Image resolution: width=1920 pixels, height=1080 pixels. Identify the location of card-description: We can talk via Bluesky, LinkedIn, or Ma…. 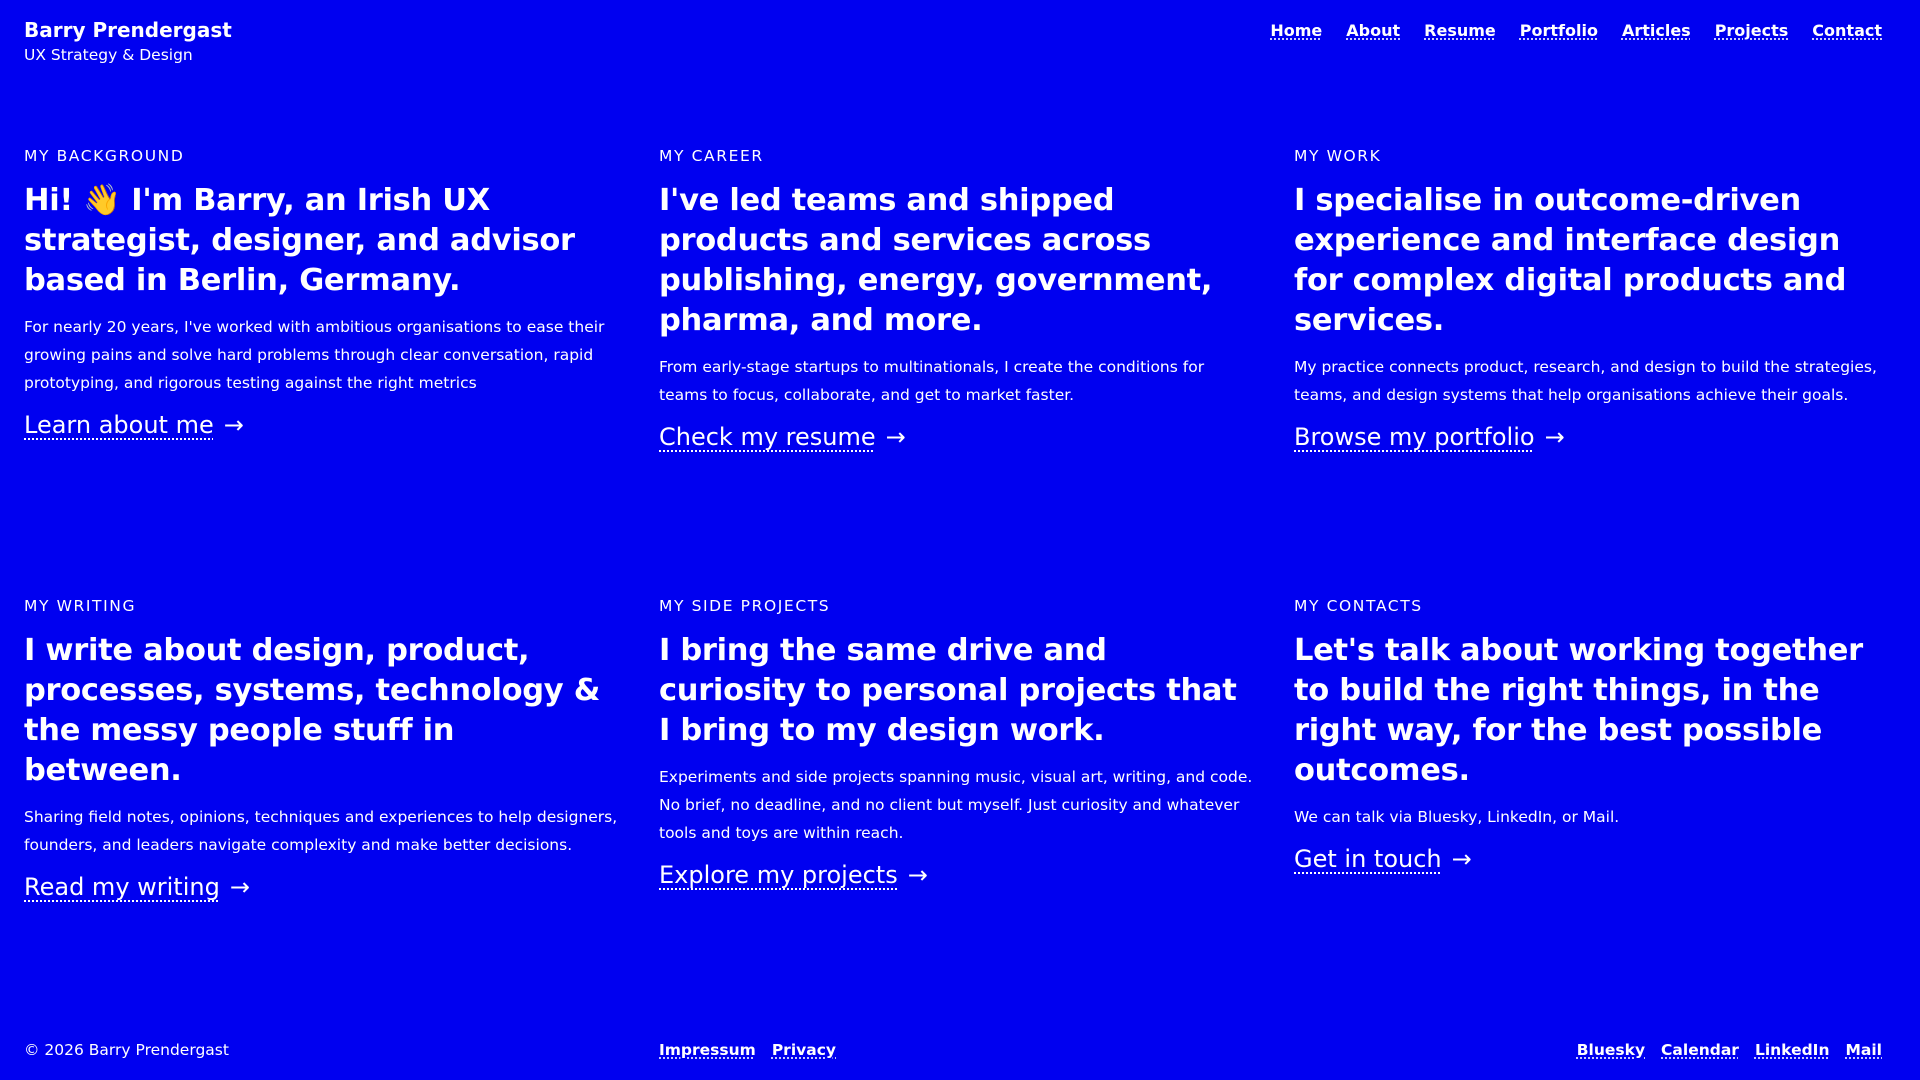
(1457, 817).